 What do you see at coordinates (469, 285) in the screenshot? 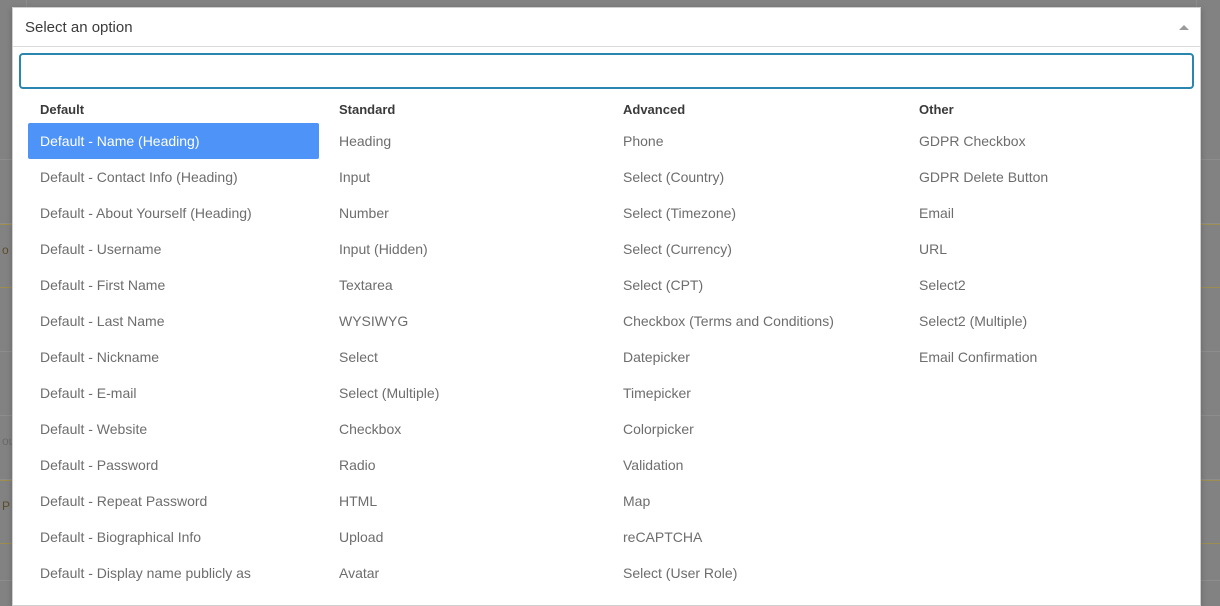
I see `option-item: Textarea` at bounding box center [469, 285].